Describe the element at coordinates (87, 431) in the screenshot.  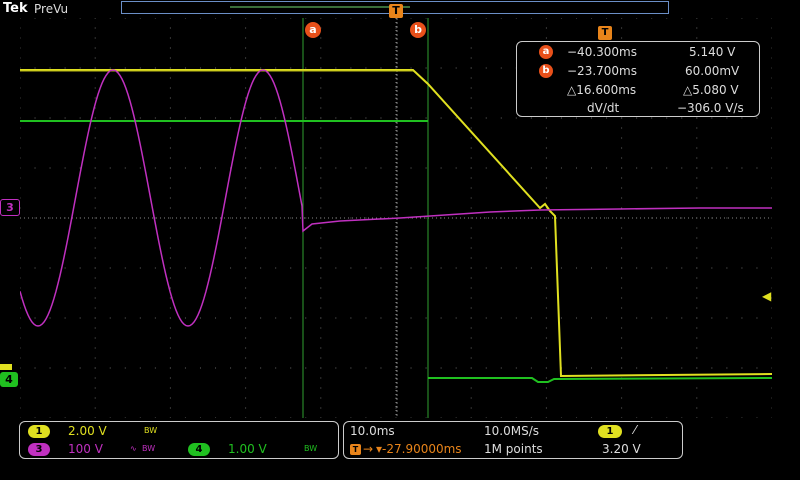
I see `ch1-scale: 2.00 V` at that location.